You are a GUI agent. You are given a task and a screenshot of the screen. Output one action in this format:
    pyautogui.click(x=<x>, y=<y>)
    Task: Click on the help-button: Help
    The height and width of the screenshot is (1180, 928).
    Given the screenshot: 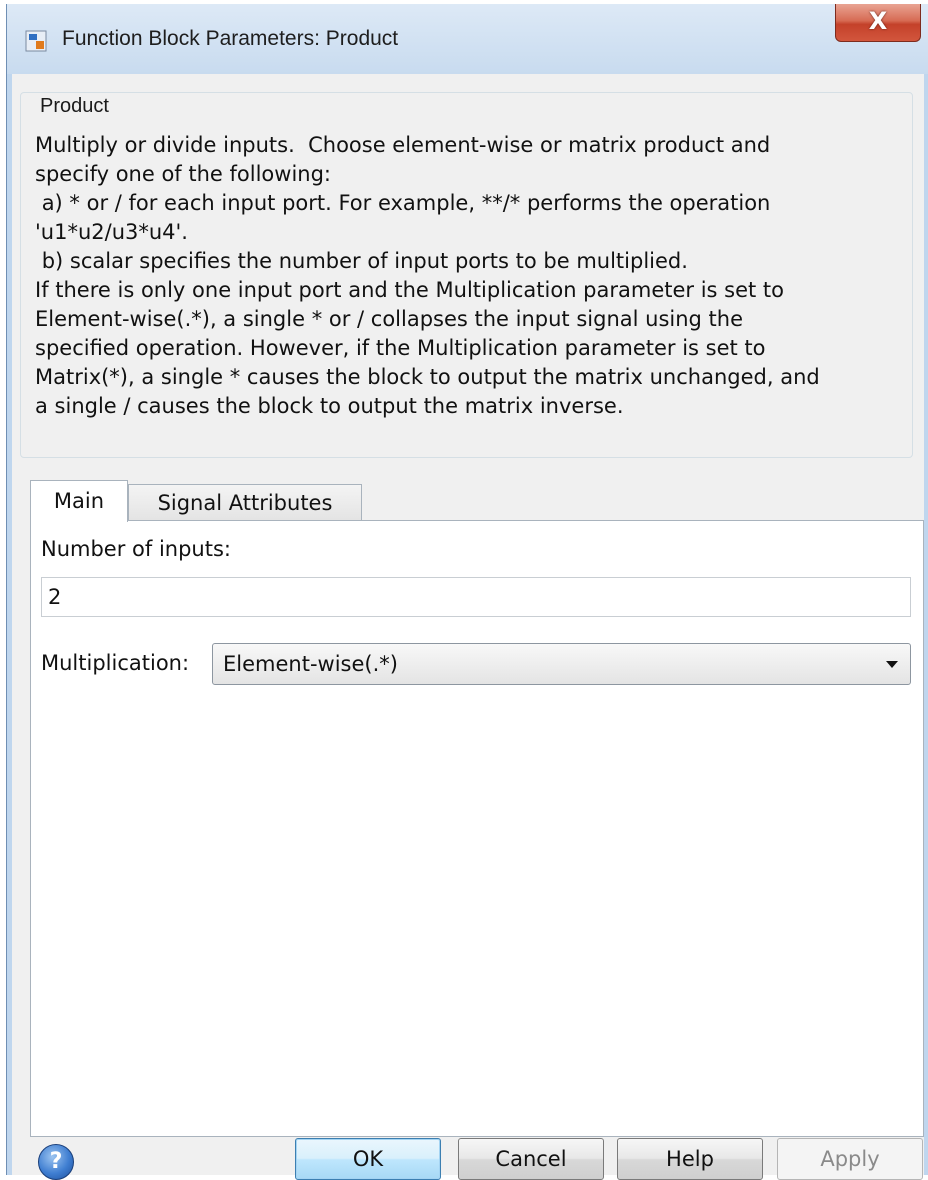 What is the action you would take?
    pyautogui.click(x=690, y=1159)
    